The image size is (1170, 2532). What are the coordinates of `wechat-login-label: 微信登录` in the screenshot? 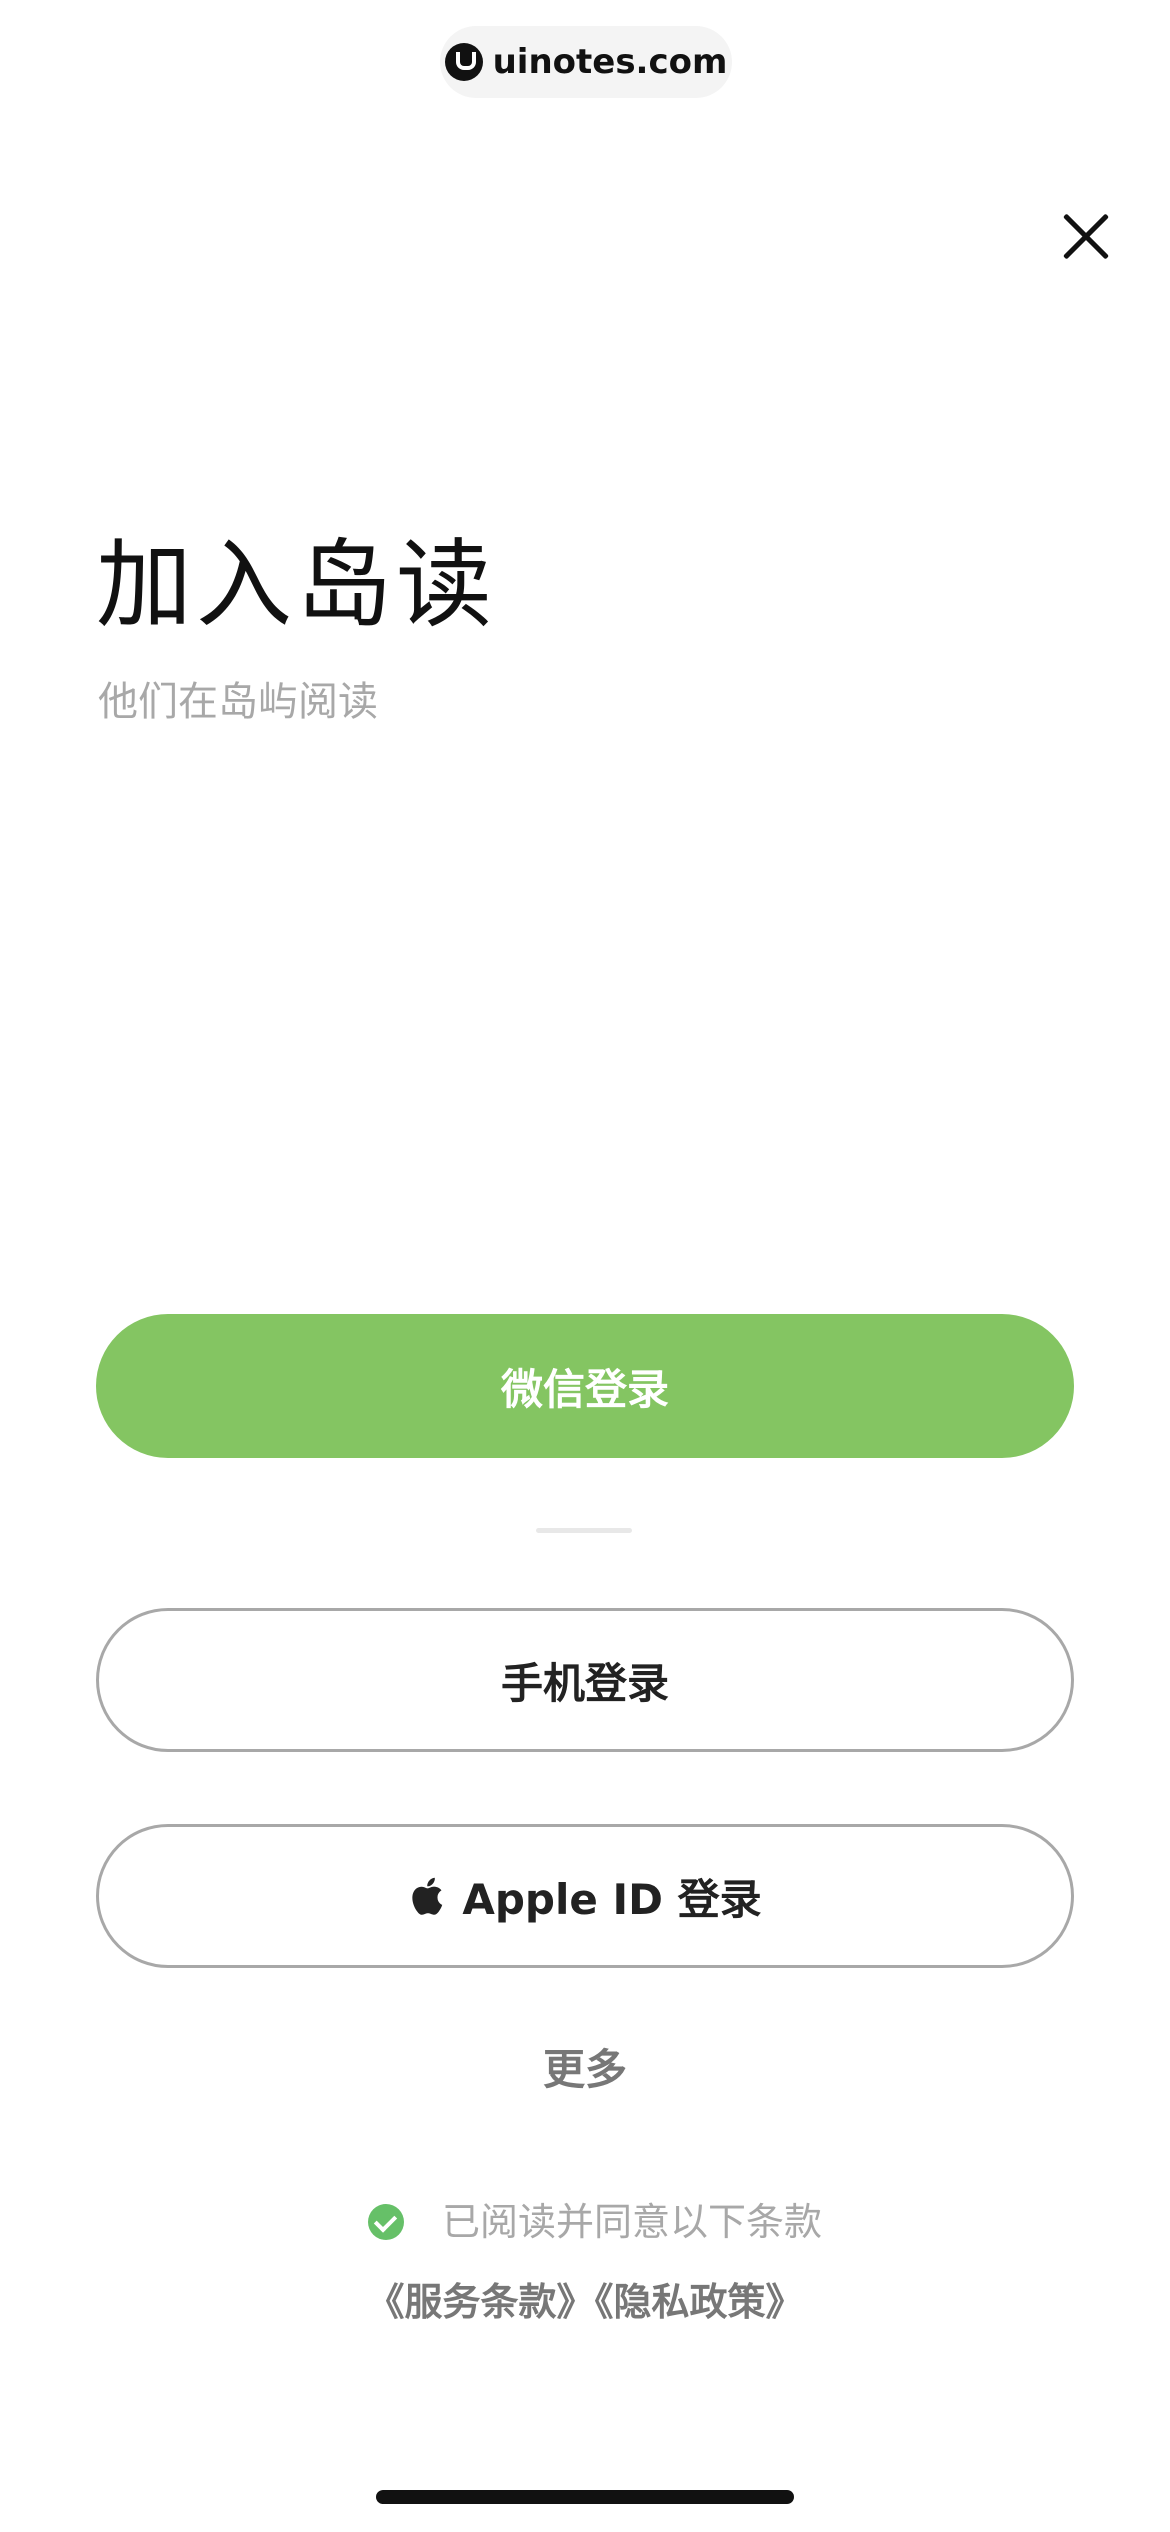 It's located at (584, 1389).